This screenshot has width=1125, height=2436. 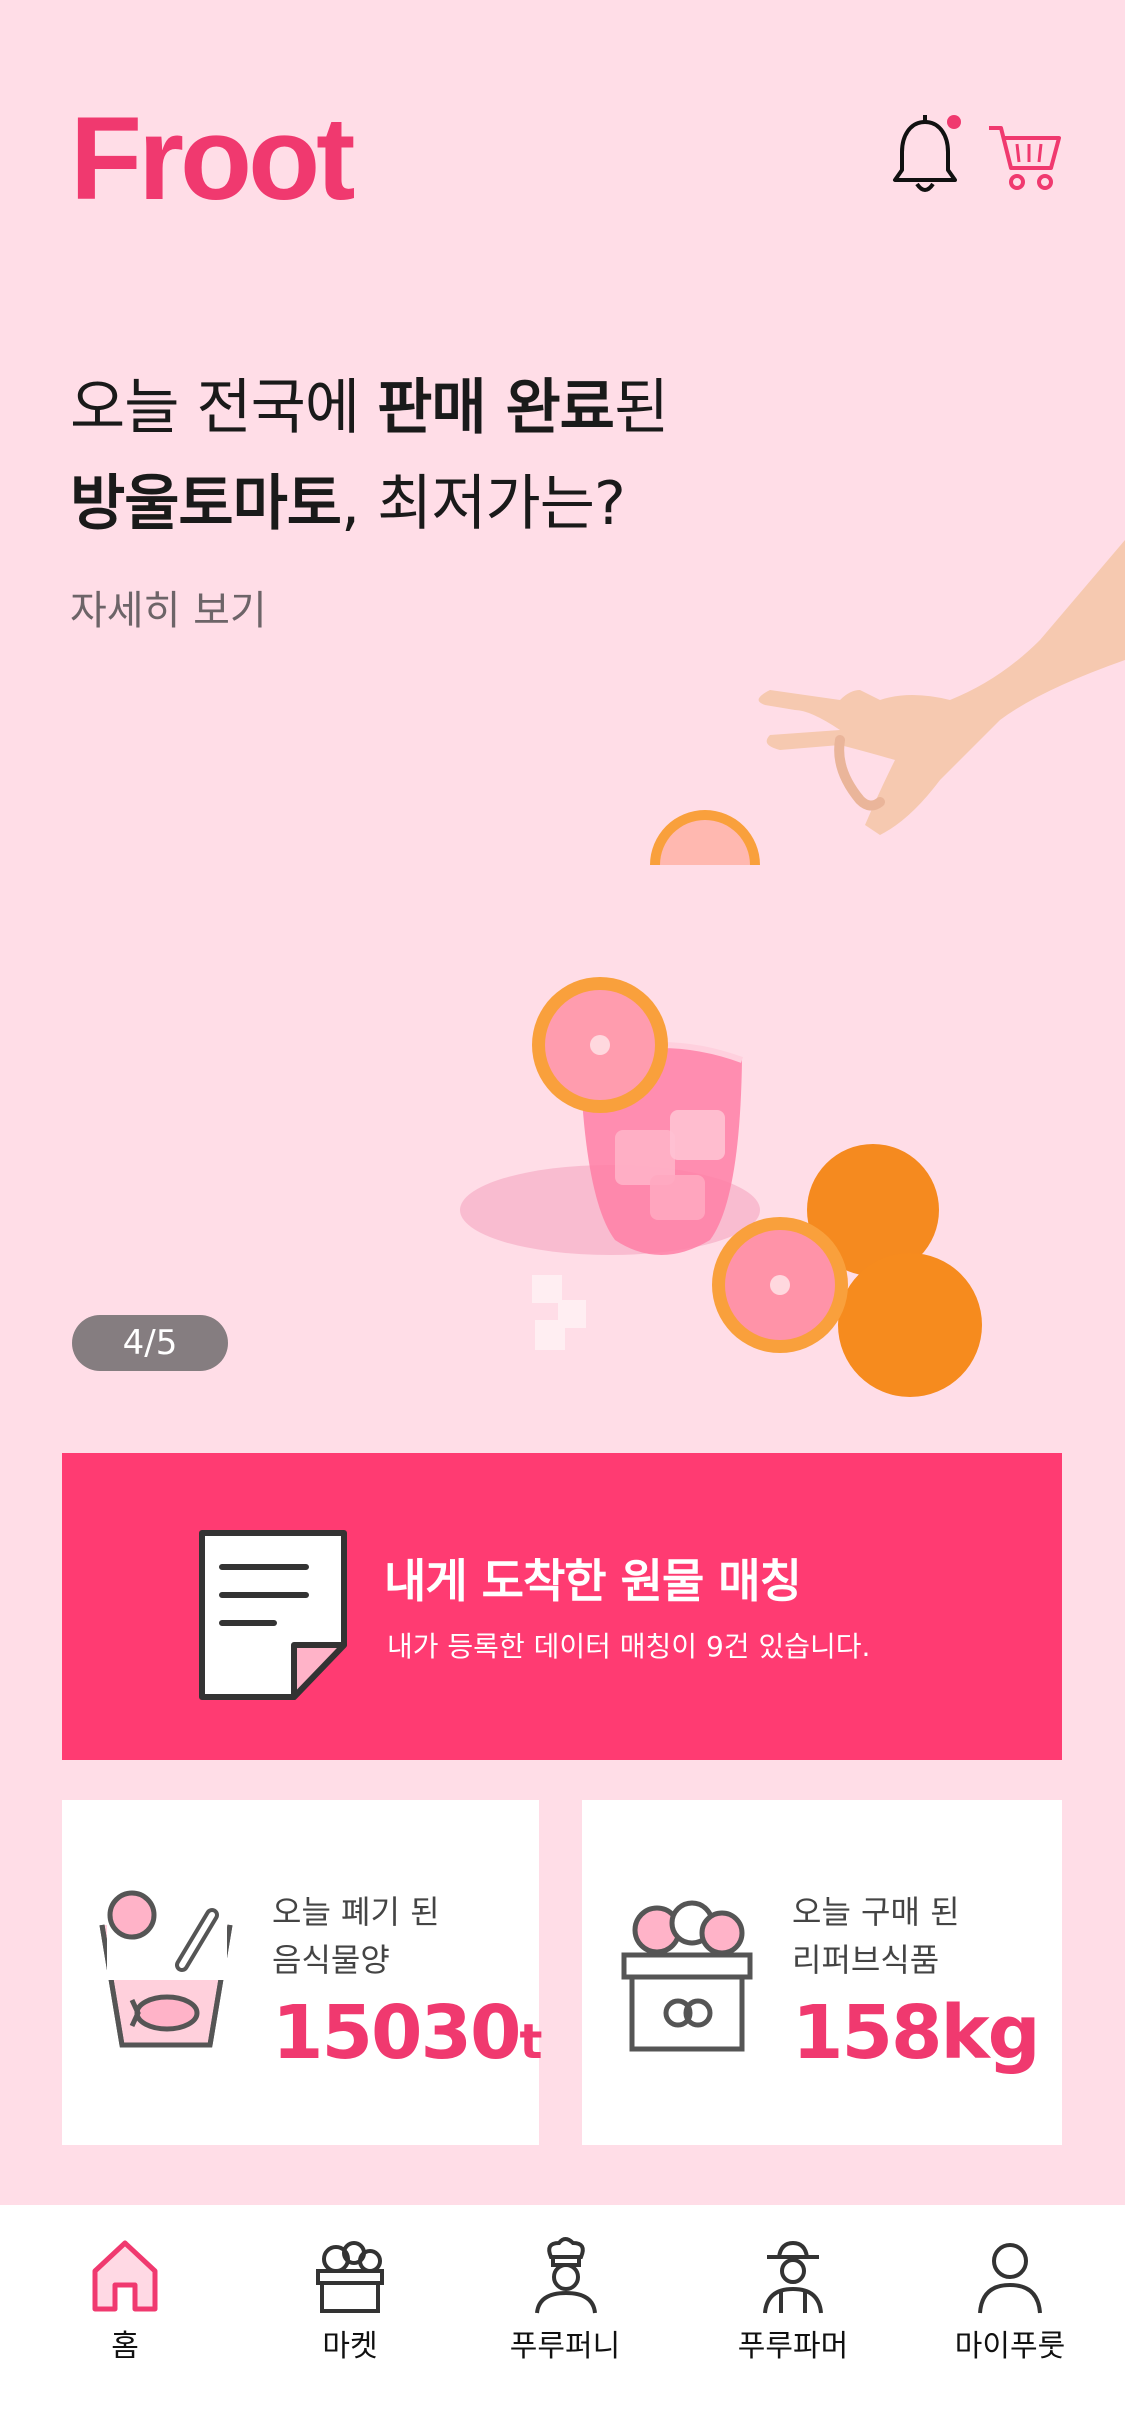 I want to click on chef-icon, so click(x=565, y=2275).